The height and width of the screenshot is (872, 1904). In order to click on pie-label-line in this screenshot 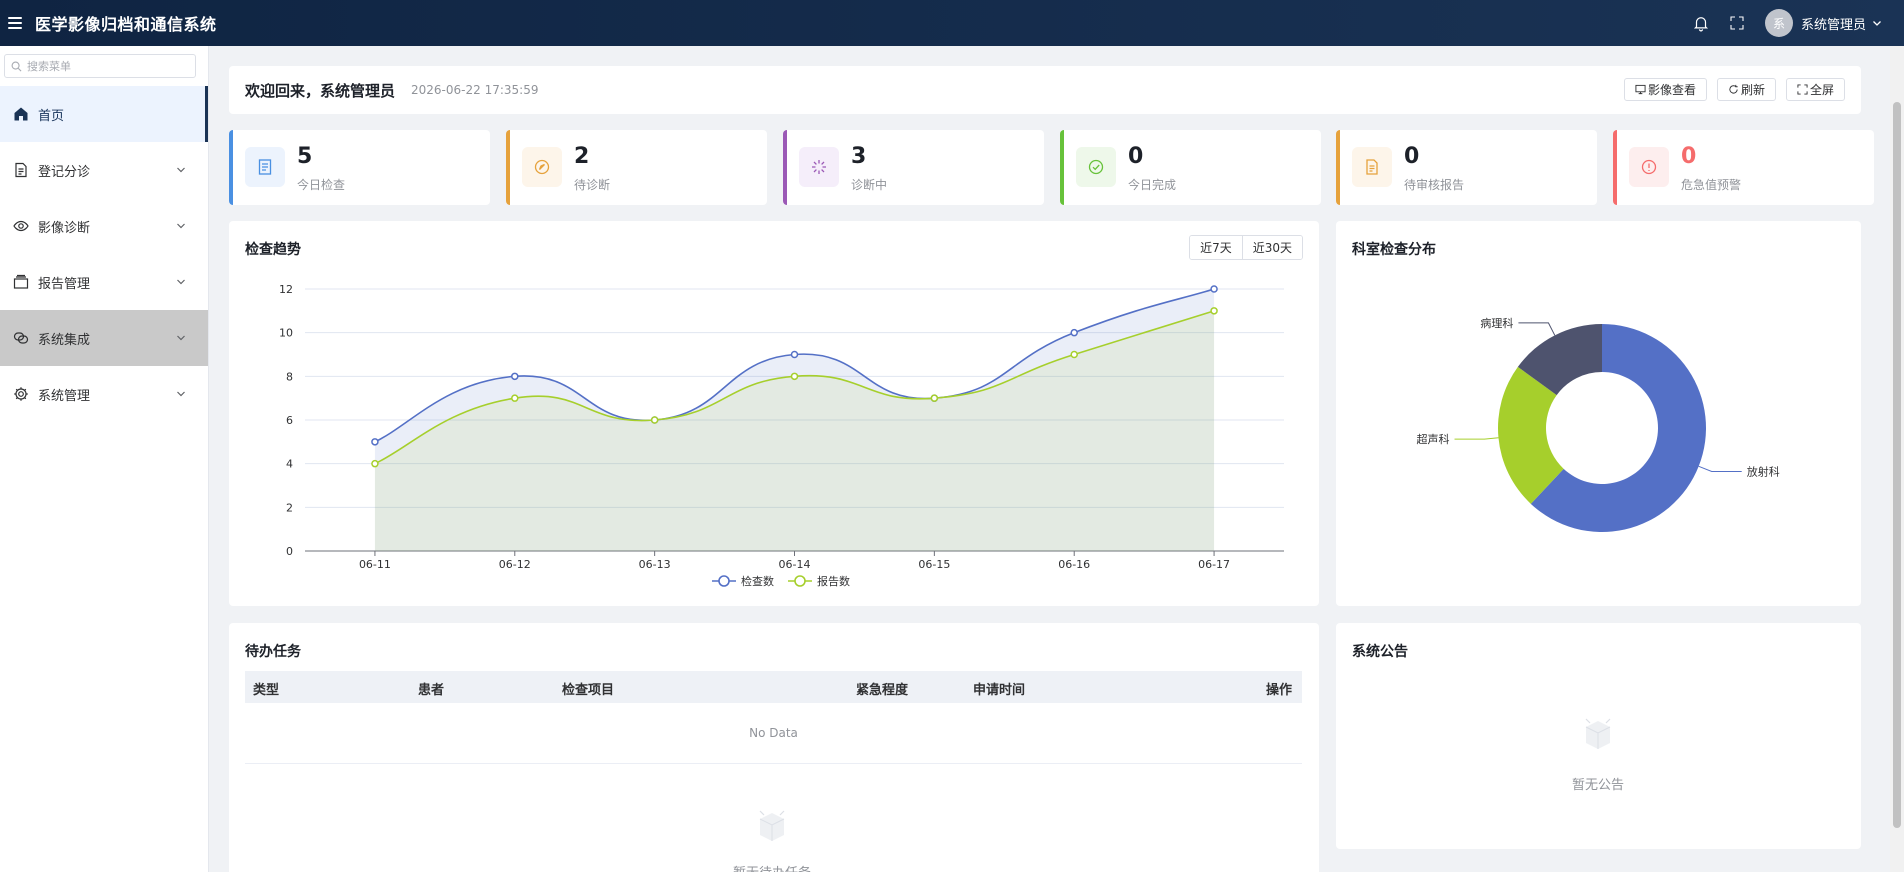, I will do `click(1537, 329)`.